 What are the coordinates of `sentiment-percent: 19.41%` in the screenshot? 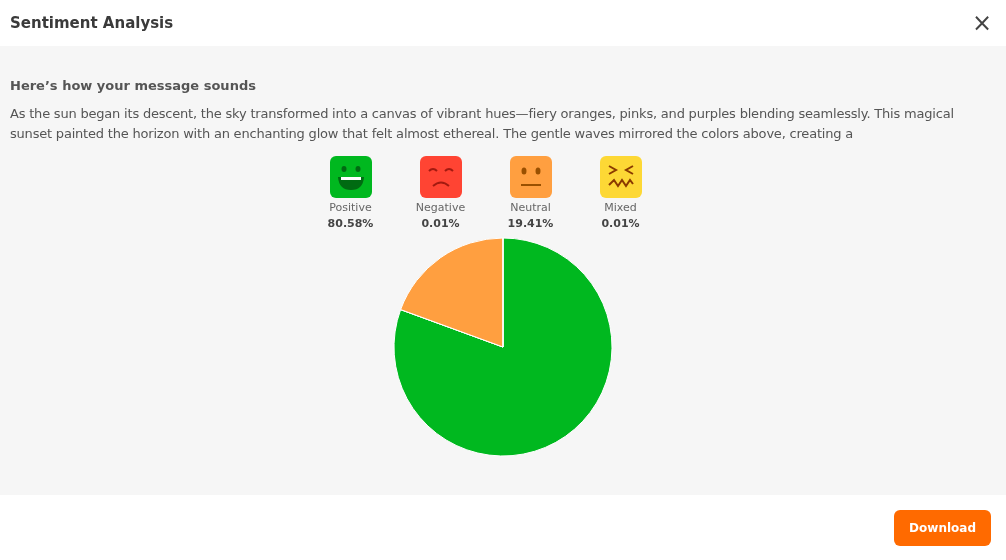 It's located at (530, 224).